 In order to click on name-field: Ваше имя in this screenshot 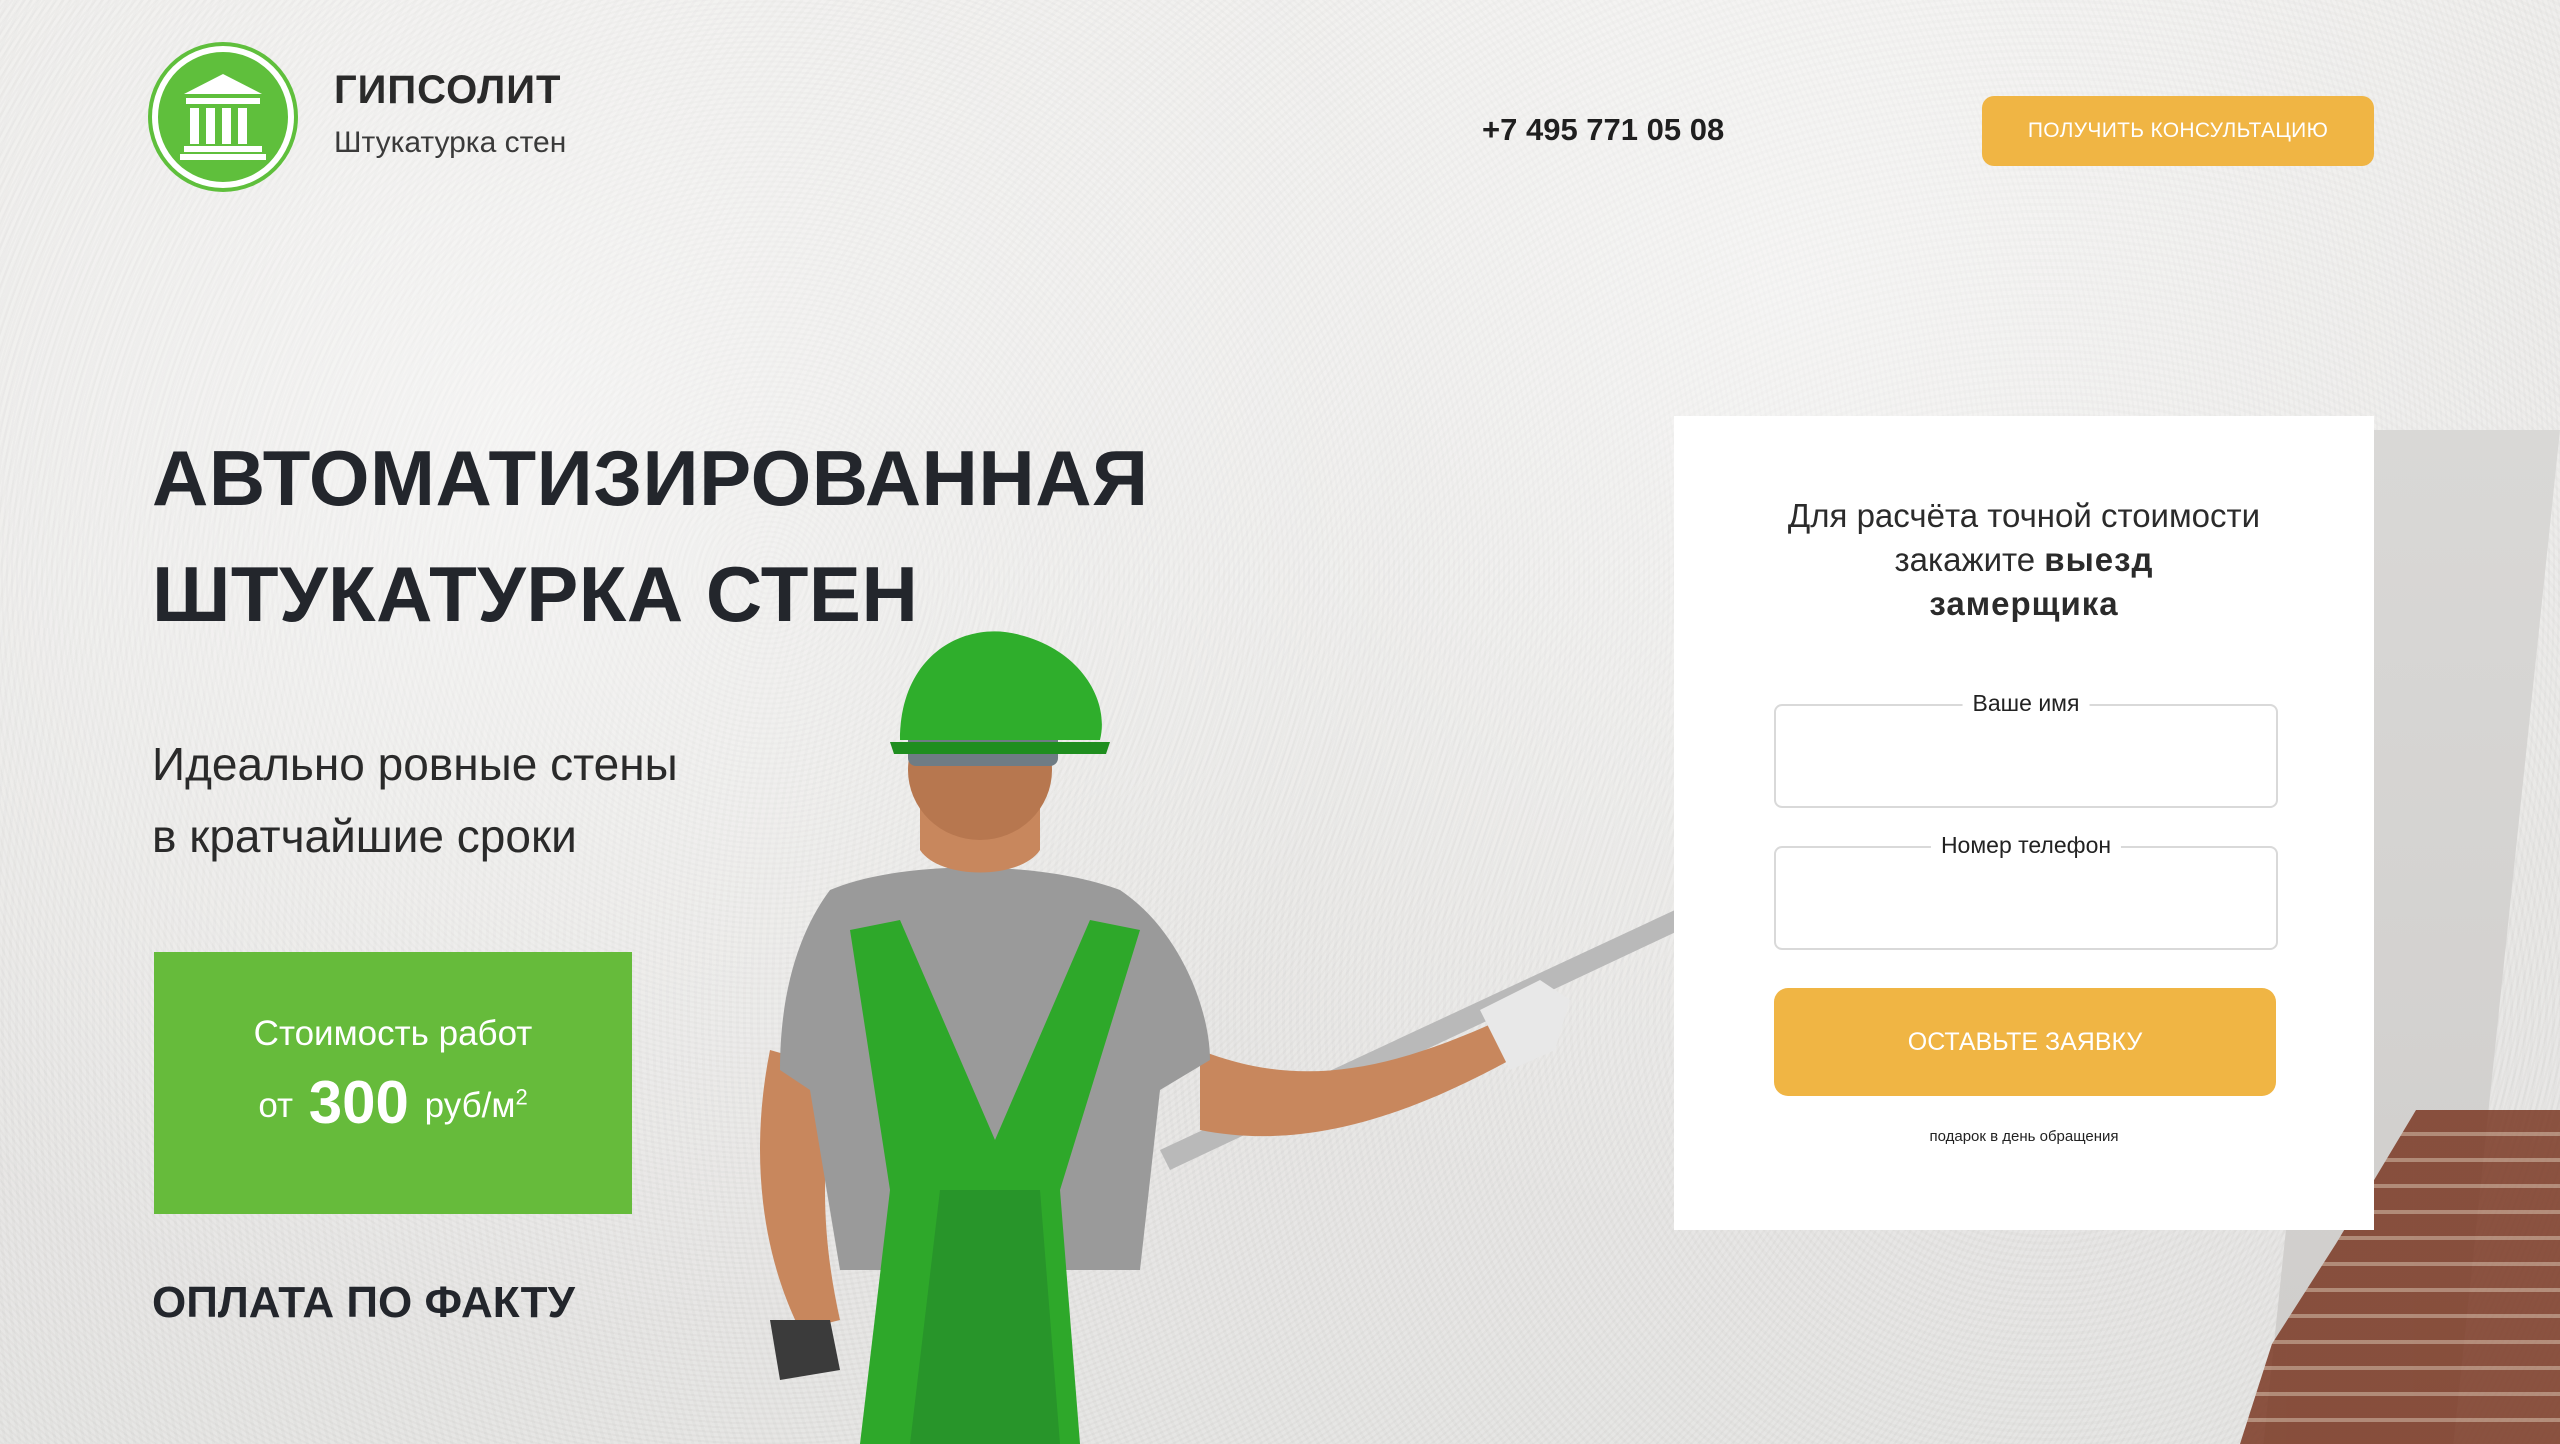, I will do `click(2026, 749)`.